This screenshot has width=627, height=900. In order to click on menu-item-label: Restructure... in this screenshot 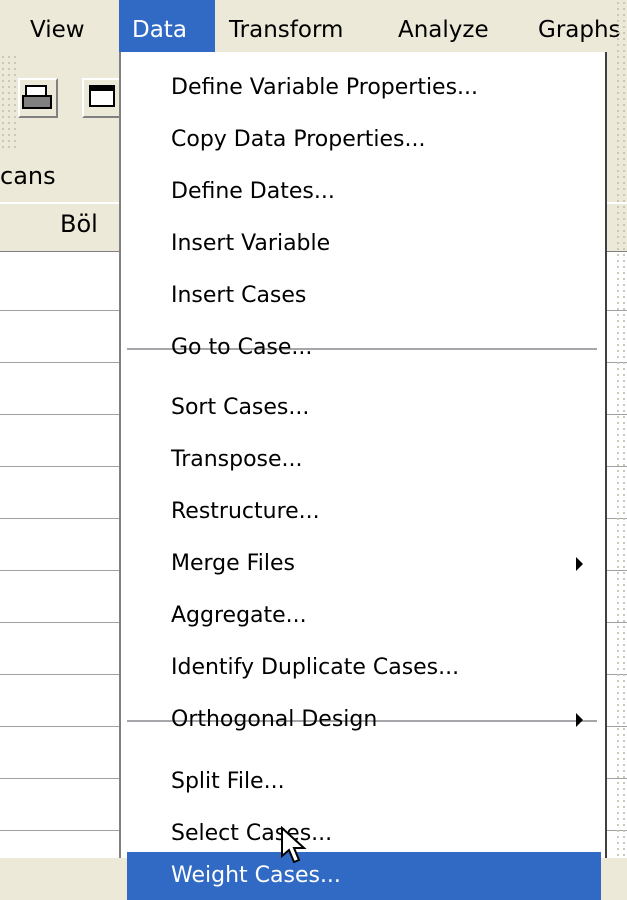, I will do `click(245, 511)`.